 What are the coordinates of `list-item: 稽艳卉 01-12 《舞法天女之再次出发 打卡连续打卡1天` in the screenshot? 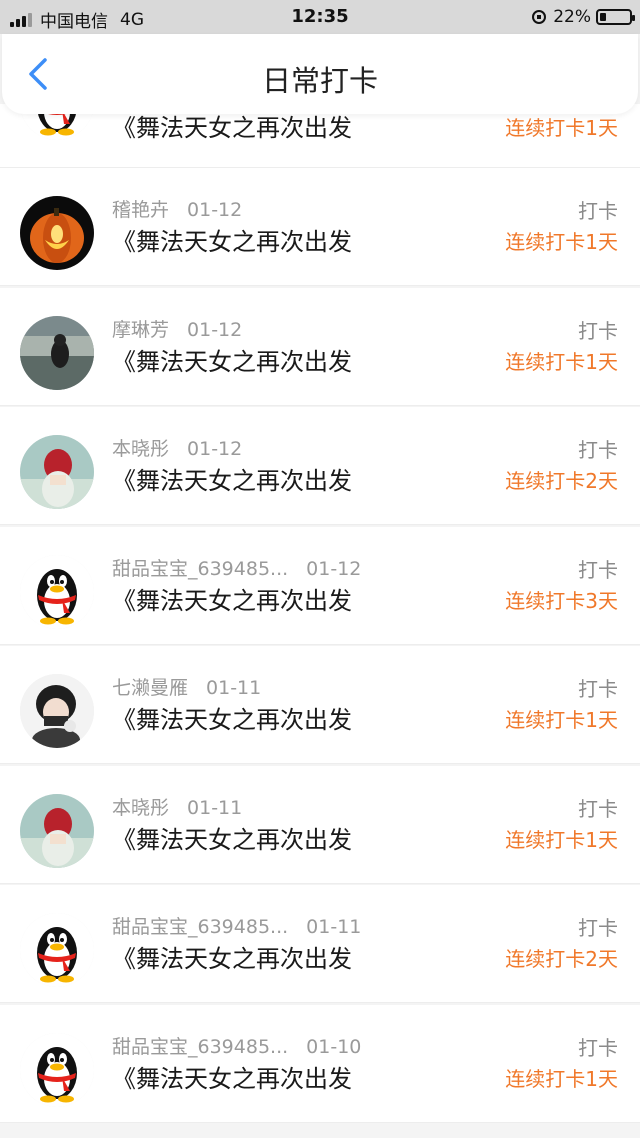 It's located at (320, 227).